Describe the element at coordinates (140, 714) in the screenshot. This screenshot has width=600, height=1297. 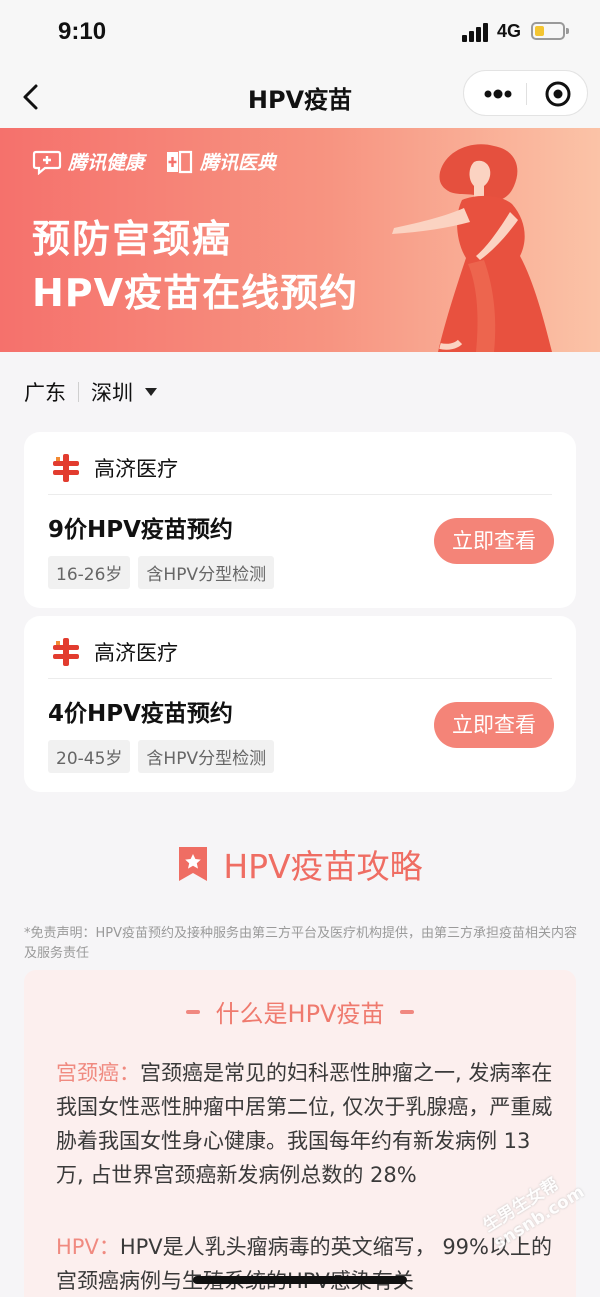
I see `card-title: 4价HPV疫苗预约` at that location.